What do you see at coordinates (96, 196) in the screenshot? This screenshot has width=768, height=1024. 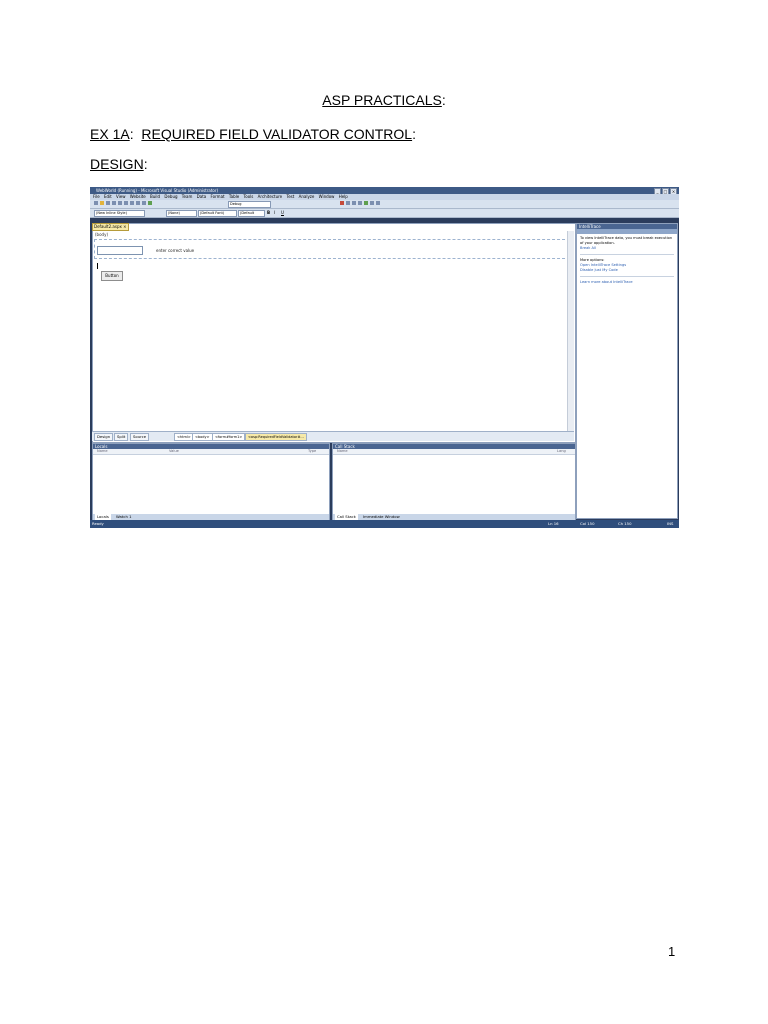 I see `menu-file: File` at bounding box center [96, 196].